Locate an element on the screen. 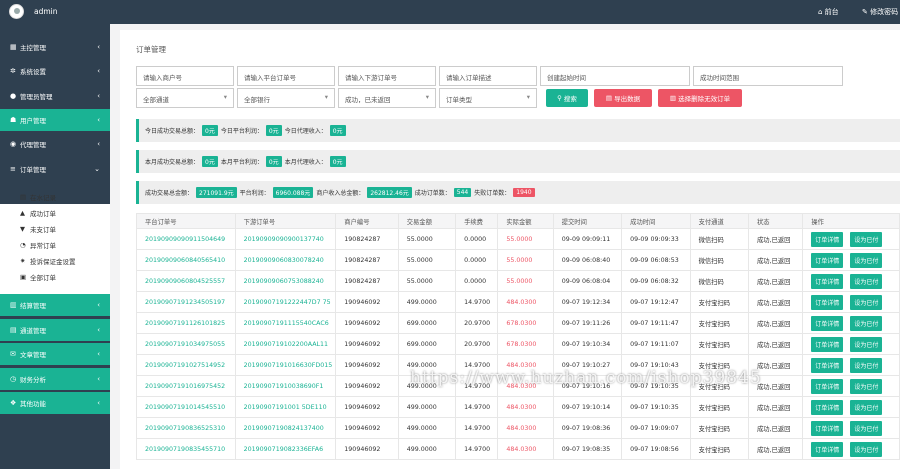 This screenshot has height=469, width=900. sidebar-item-orders: ≡ 订单管理 ⌄ is located at coordinates (55, 169).